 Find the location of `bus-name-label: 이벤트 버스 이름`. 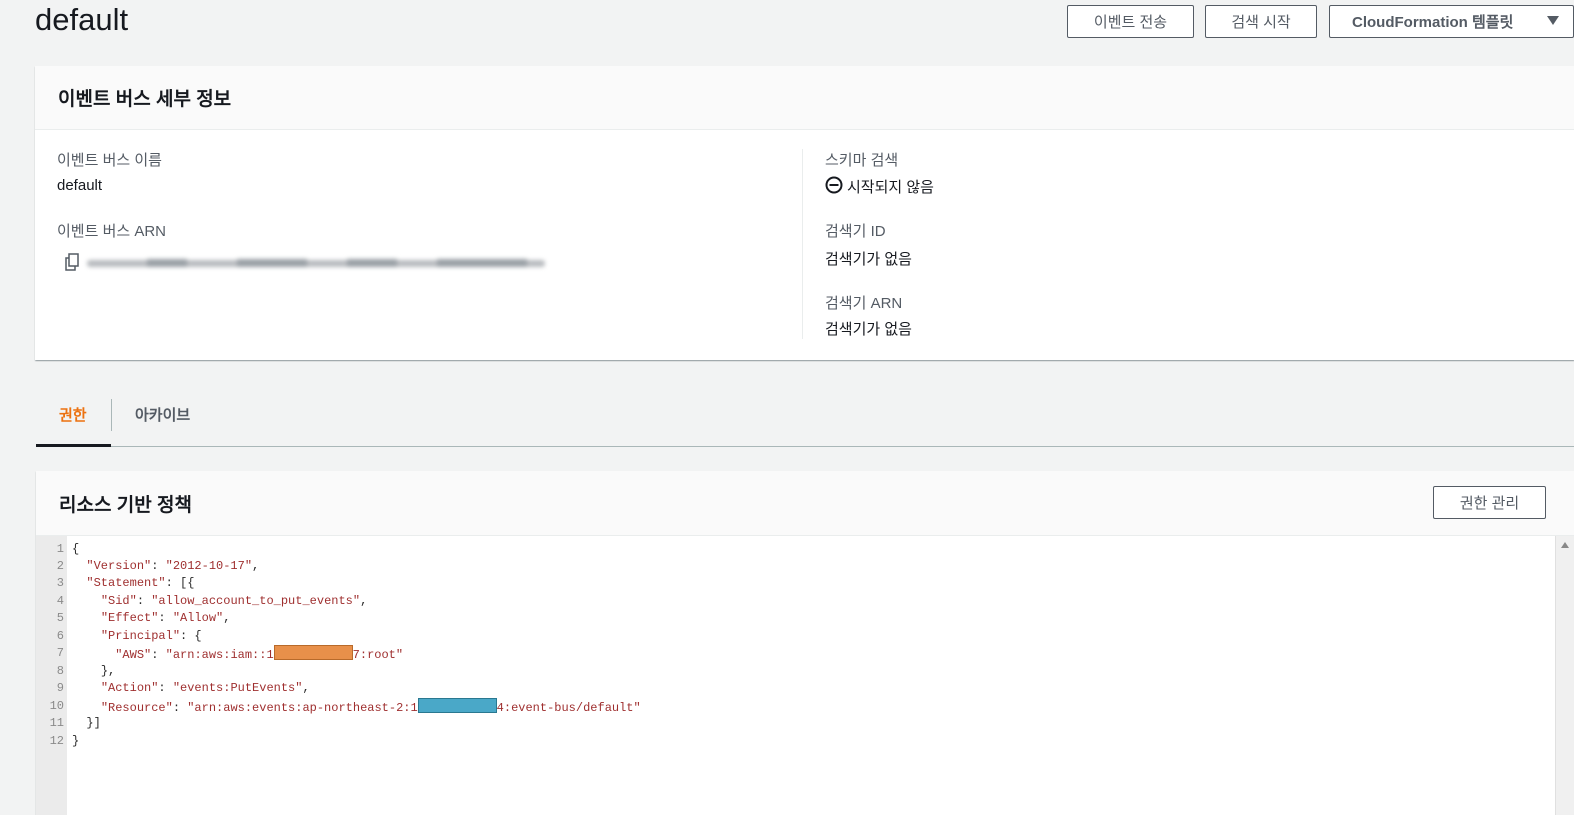

bus-name-label: 이벤트 버스 이름 is located at coordinates (109, 160).